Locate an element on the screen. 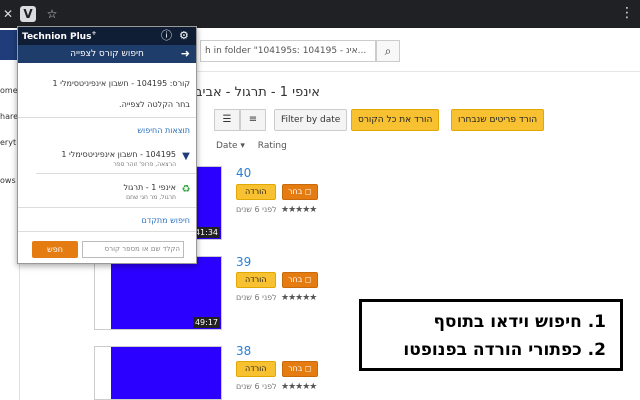 This screenshot has height=400, width=640. browser-menu-icon: ⋮ is located at coordinates (627, 13).